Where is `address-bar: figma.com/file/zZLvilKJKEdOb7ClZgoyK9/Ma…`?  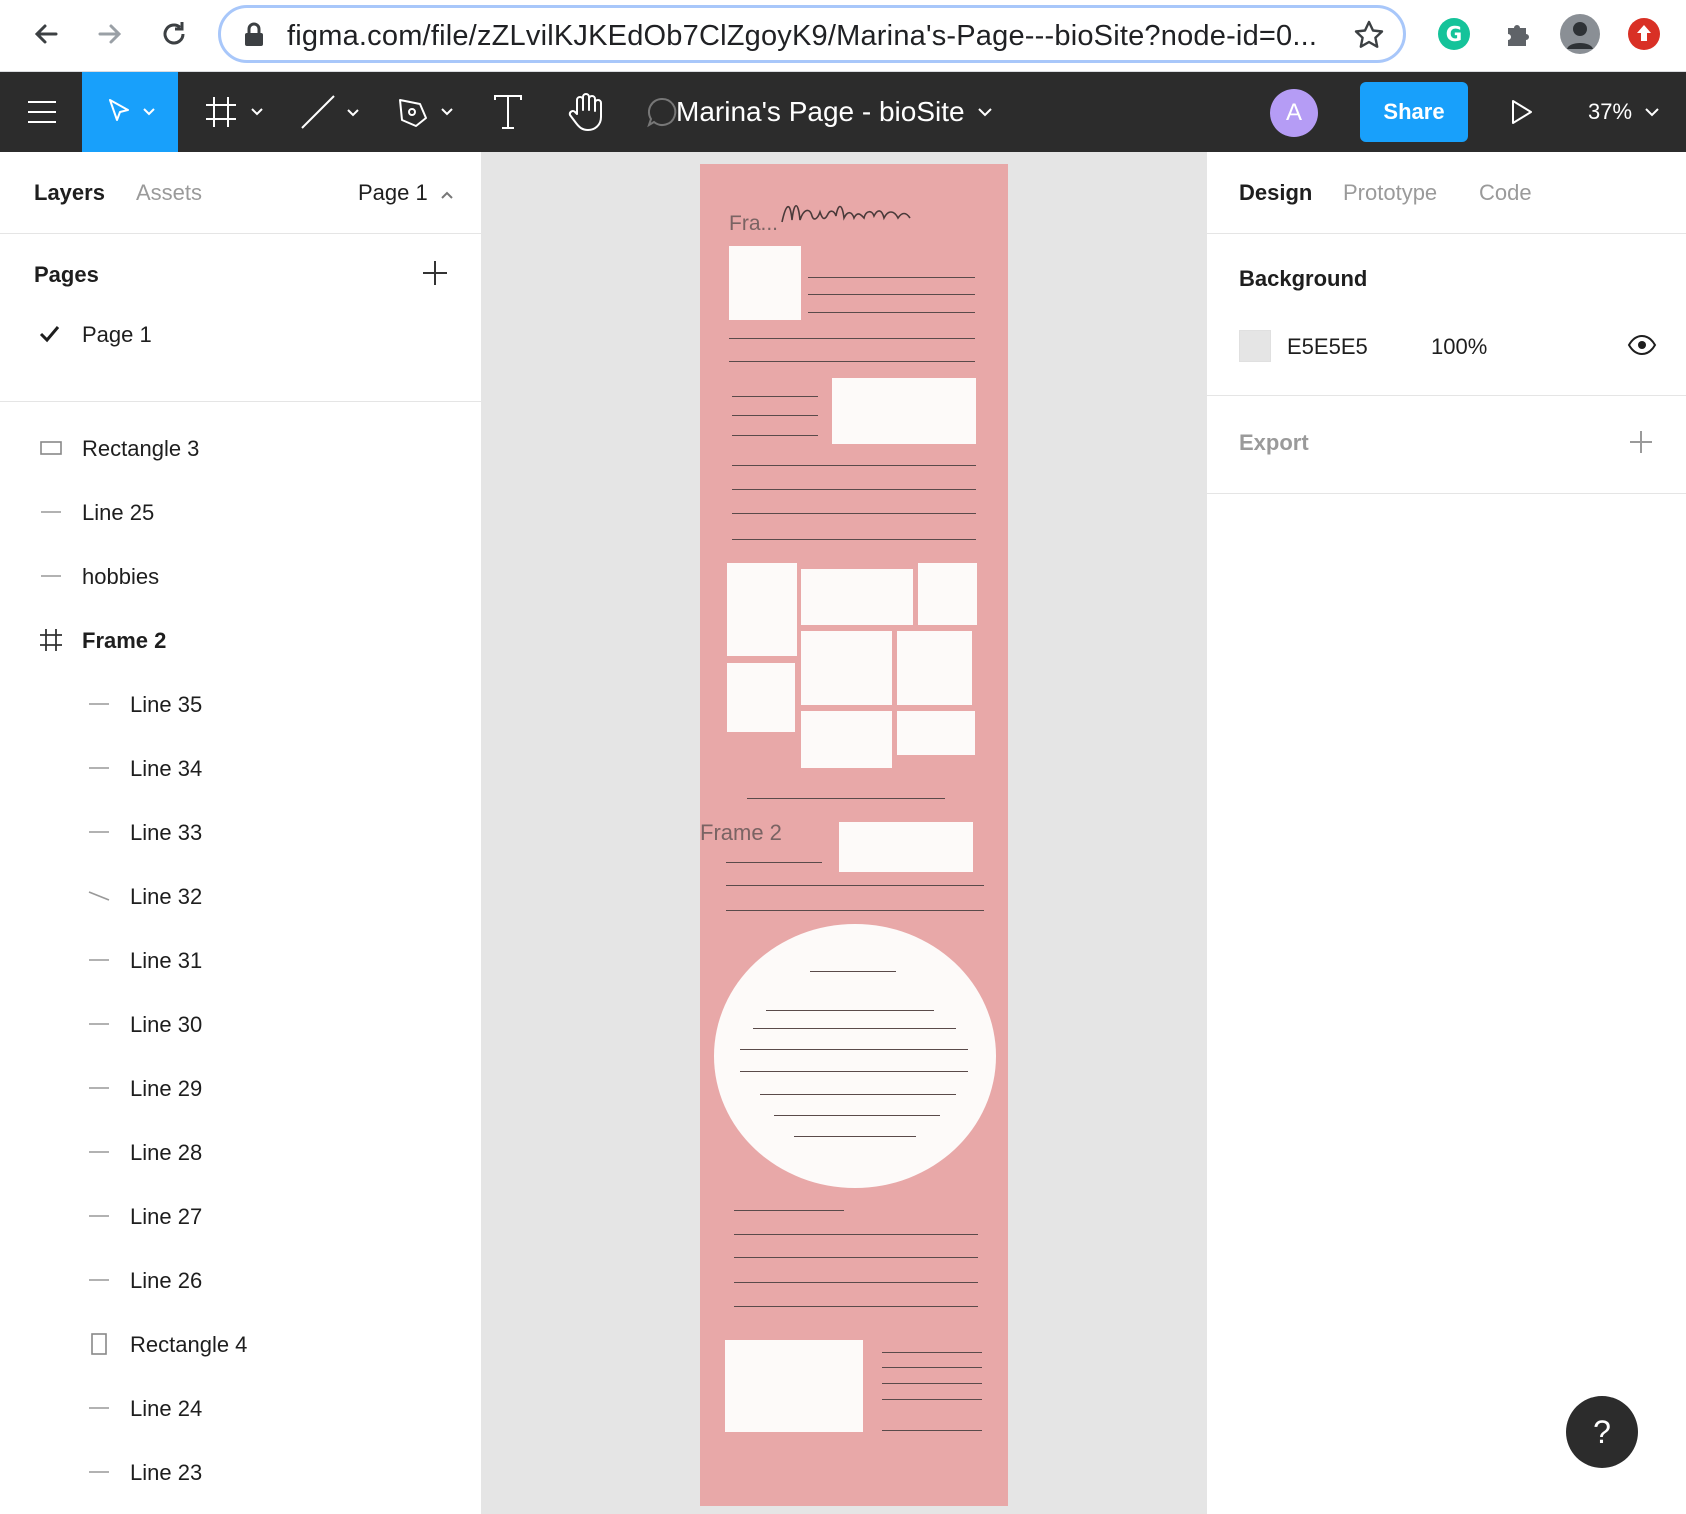
address-bar: figma.com/file/zZLvilKJKEdOb7ClZgoyK9/Ma… is located at coordinates (812, 34).